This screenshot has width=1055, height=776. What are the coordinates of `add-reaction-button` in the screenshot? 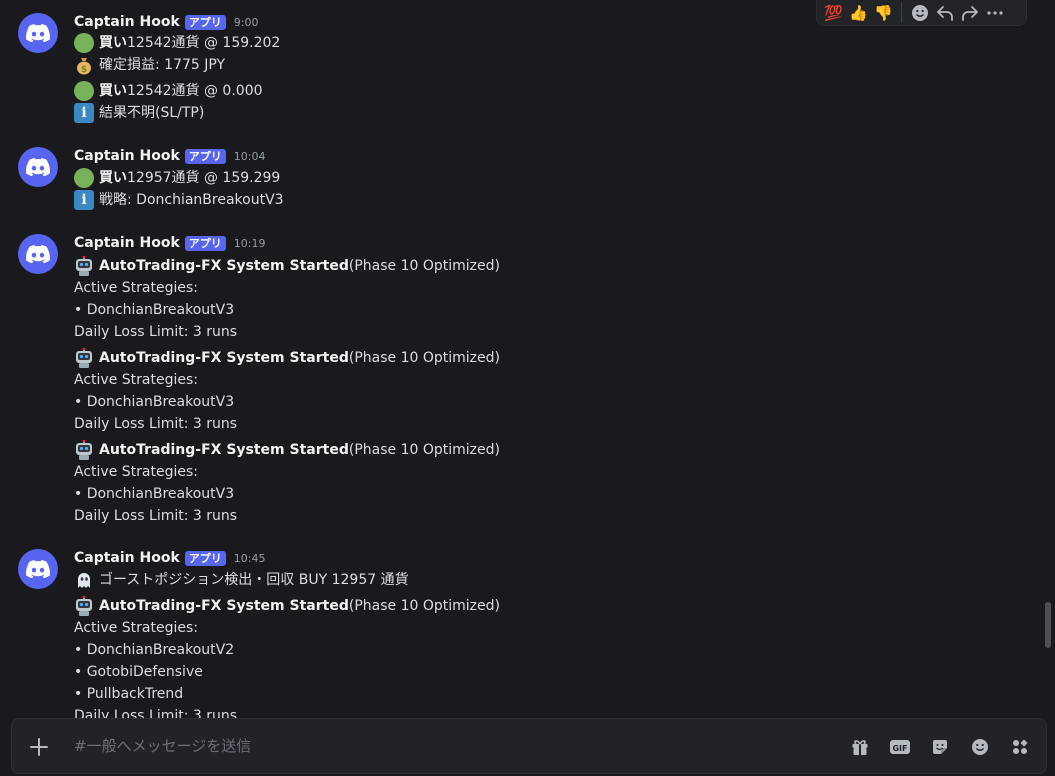 It's located at (919, 13).